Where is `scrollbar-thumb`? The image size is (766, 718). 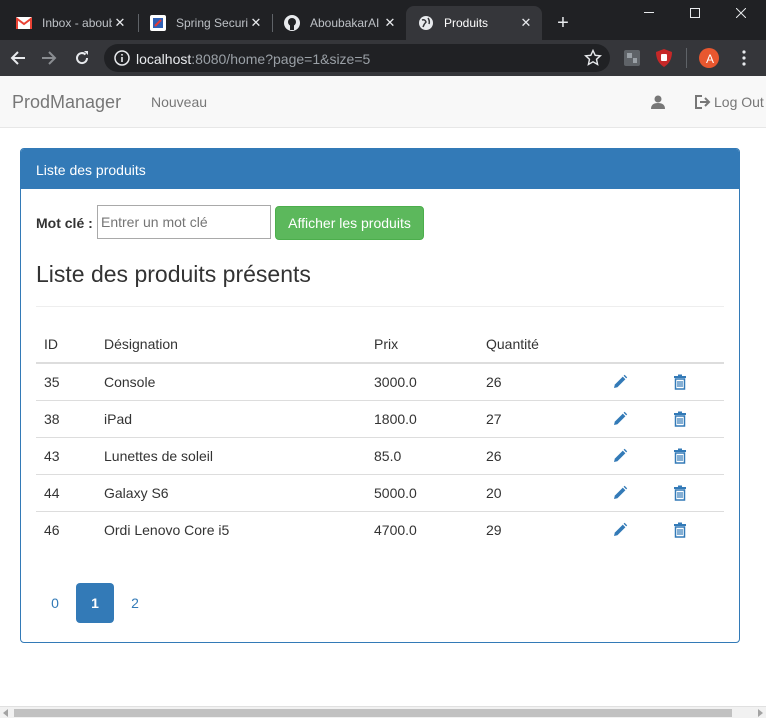 scrollbar-thumb is located at coordinates (373, 713).